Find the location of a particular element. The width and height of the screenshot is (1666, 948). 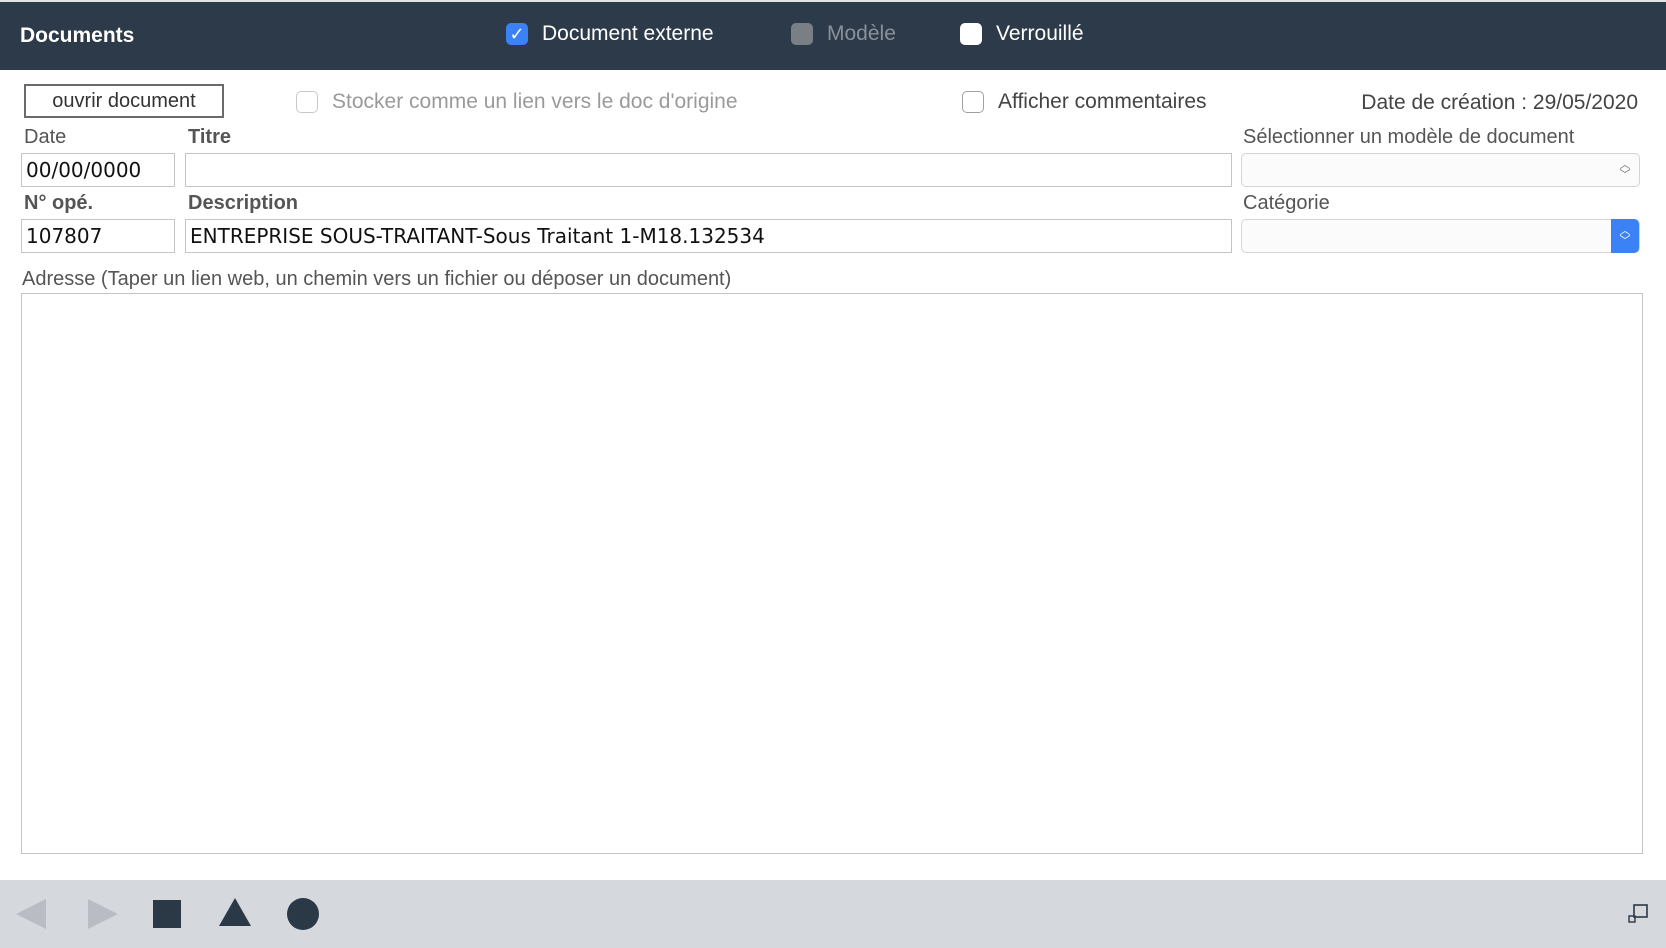

resize-icon is located at coordinates (1638, 914).